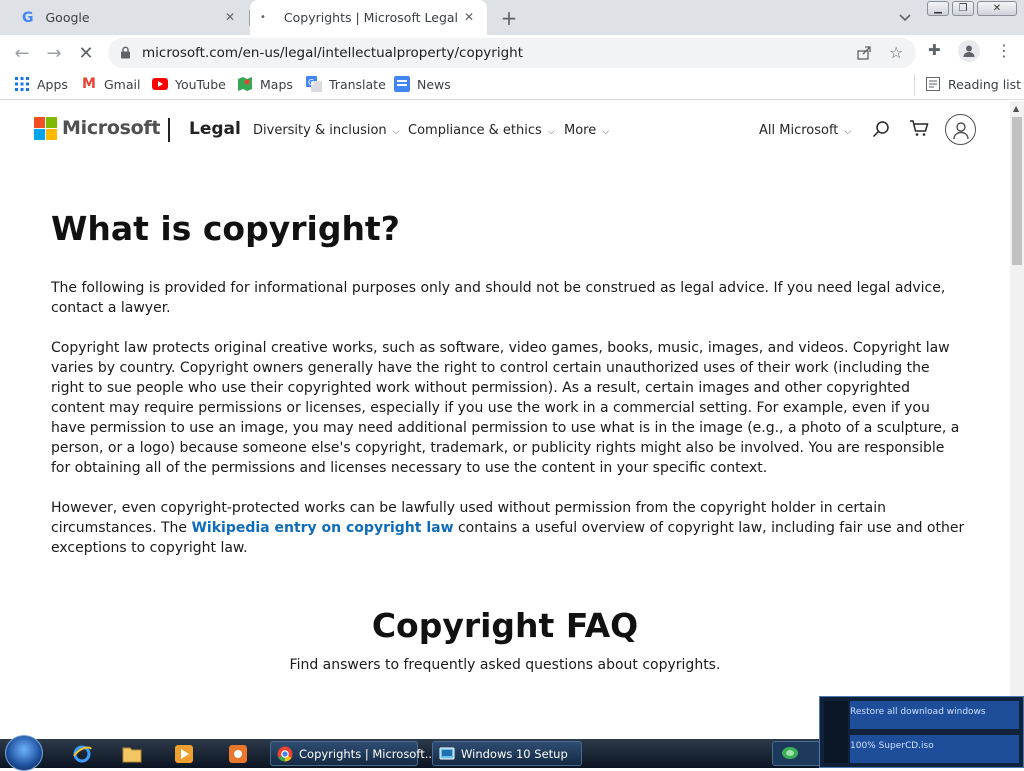 The width and height of the screenshot is (1024, 771). What do you see at coordinates (447, 754) in the screenshot?
I see `setup-icon` at bounding box center [447, 754].